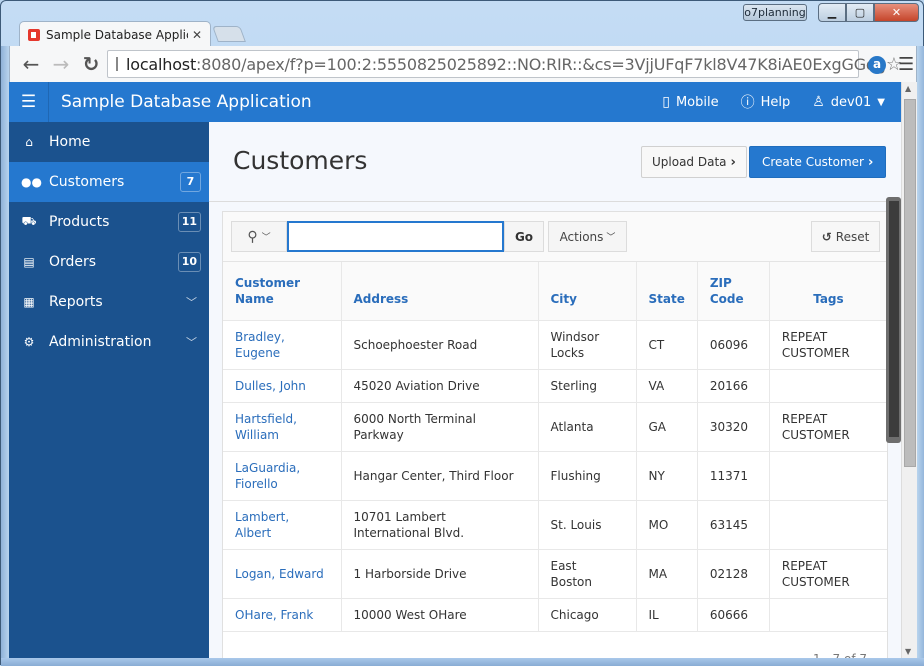 The height and width of the screenshot is (666, 924). I want to click on sidebar-item-home: ⌂ Home, so click(109, 142).